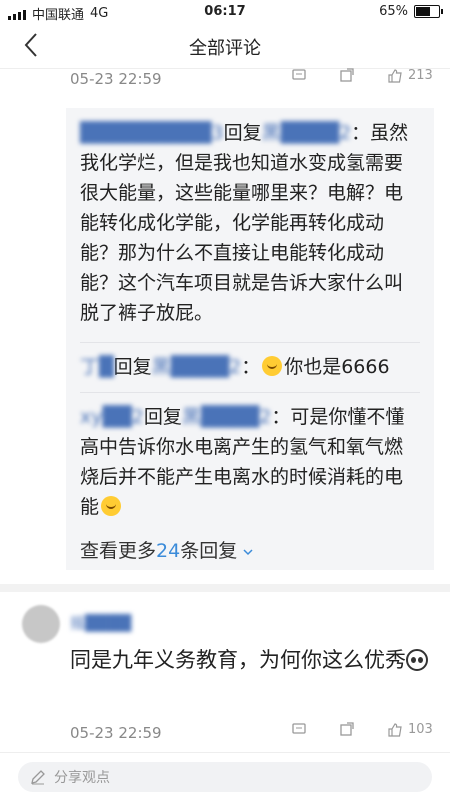 The image size is (450, 801). Describe the element at coordinates (423, 11) in the screenshot. I see `battery-fill` at that location.